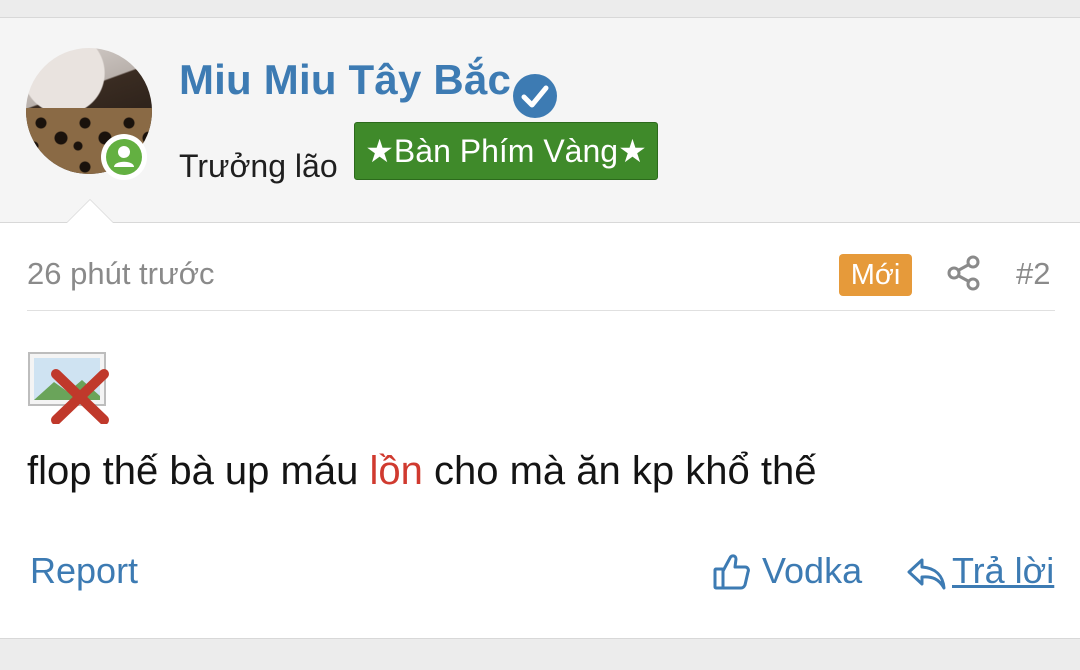 The width and height of the screenshot is (1080, 670). I want to click on user-arrow, so click(90, 211).